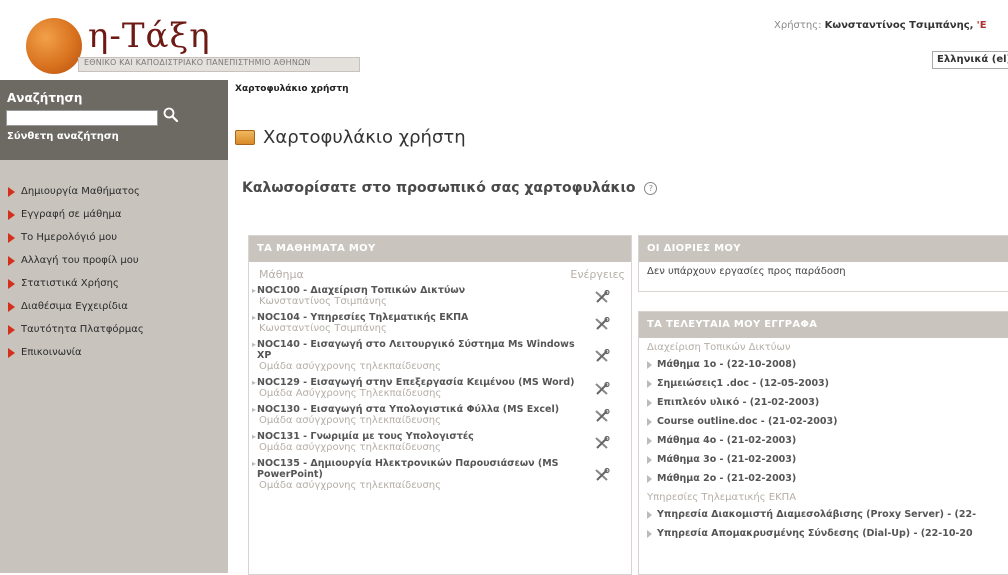  What do you see at coordinates (323, 301) in the screenshot?
I see `course-instructor: Κωνσταντίνος Τσιμπάνης` at bounding box center [323, 301].